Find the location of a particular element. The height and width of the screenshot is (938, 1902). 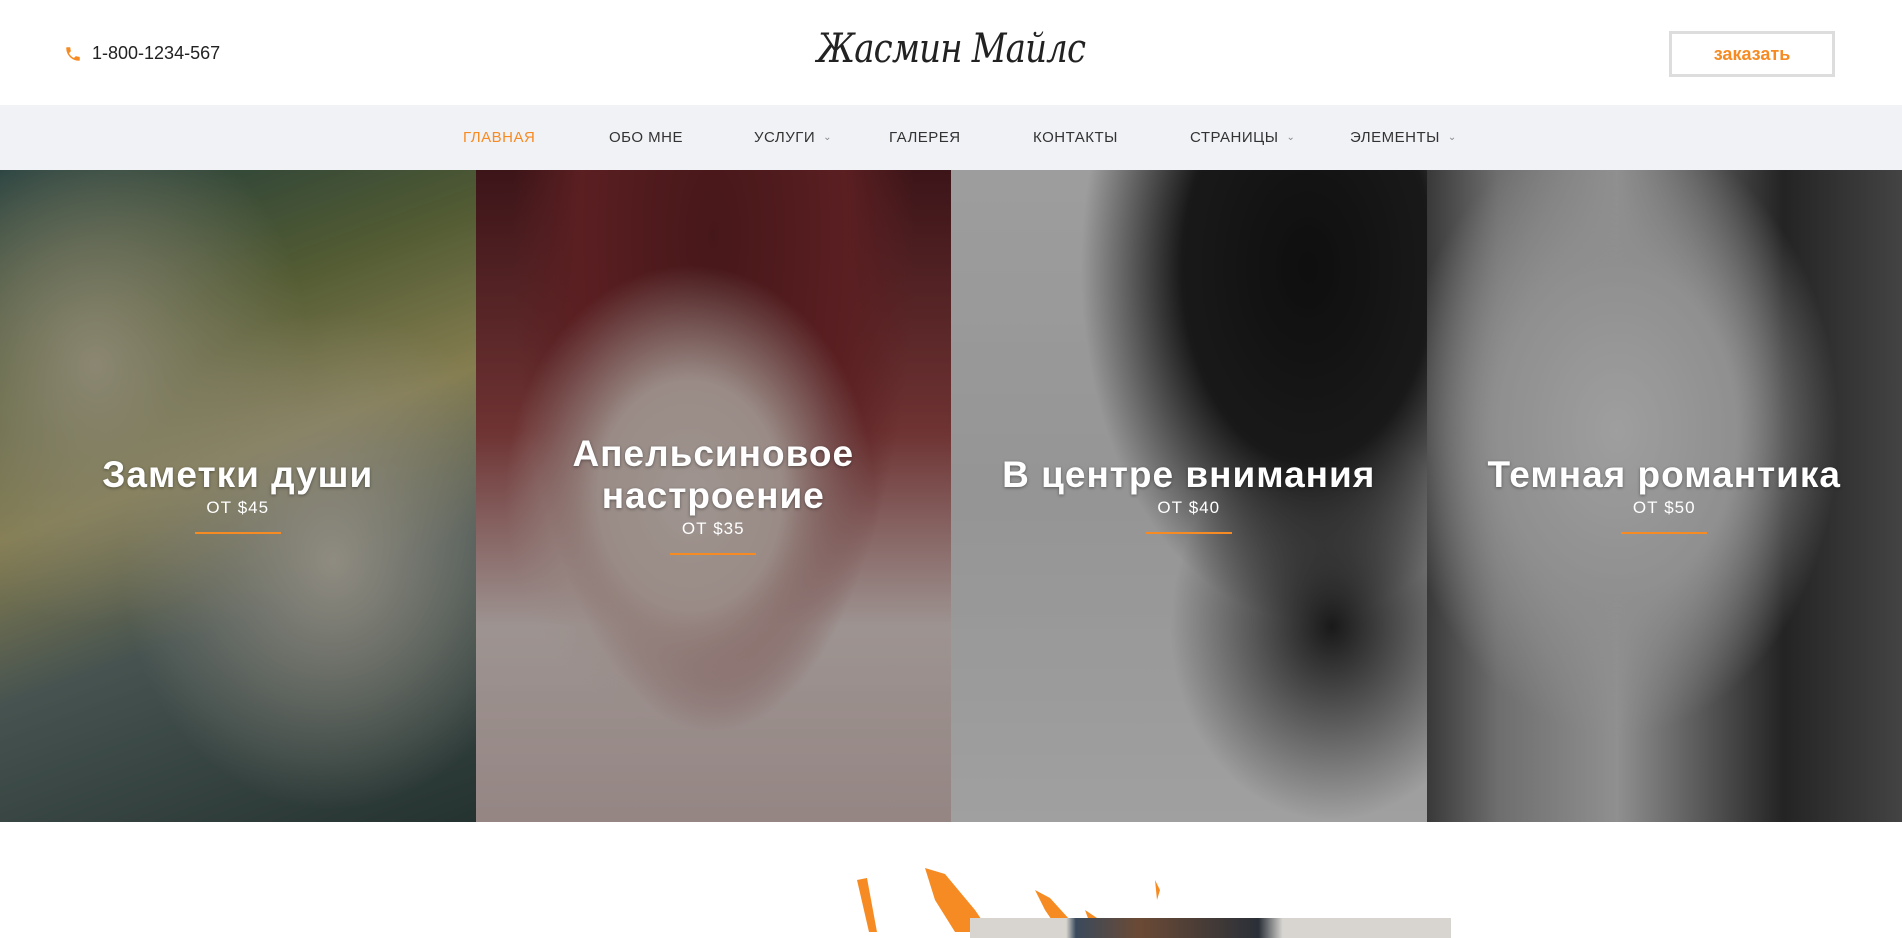

panel-text: В центре внимания ОТ $40 is located at coordinates (1189, 494).